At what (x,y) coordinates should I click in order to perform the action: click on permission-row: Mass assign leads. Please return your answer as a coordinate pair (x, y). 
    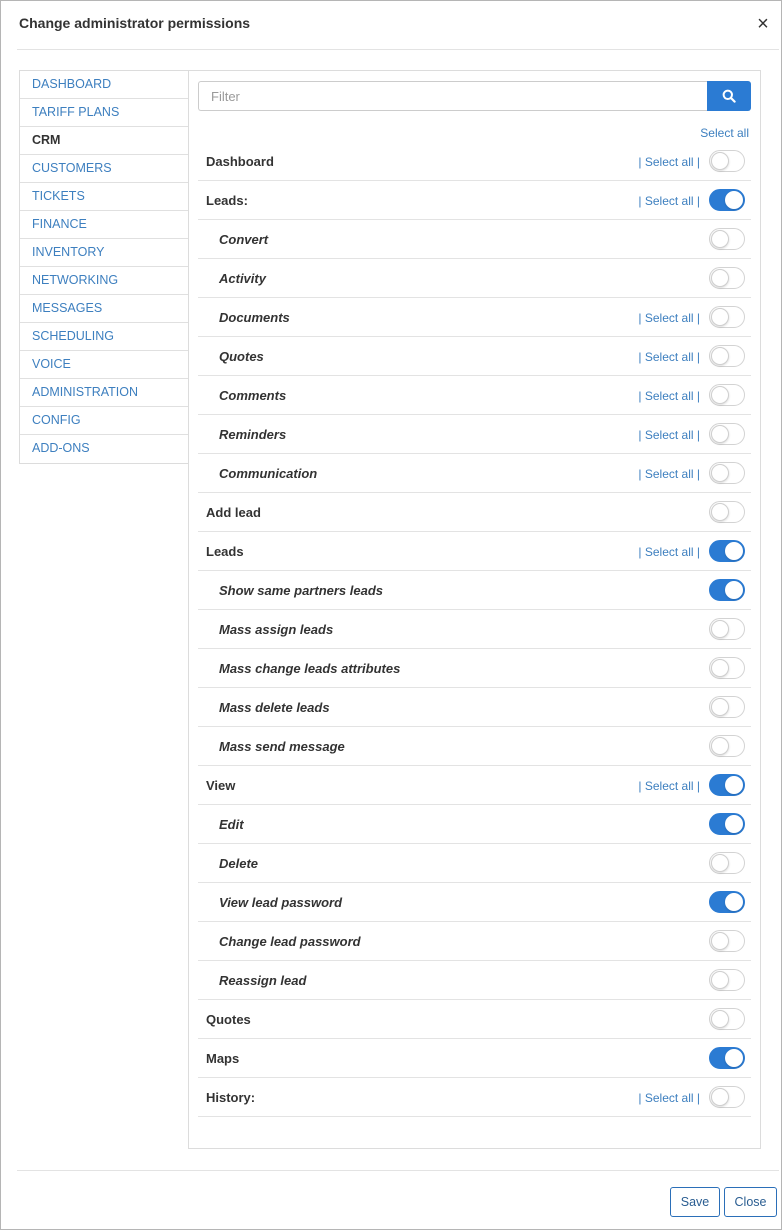
    Looking at the image, I should click on (474, 629).